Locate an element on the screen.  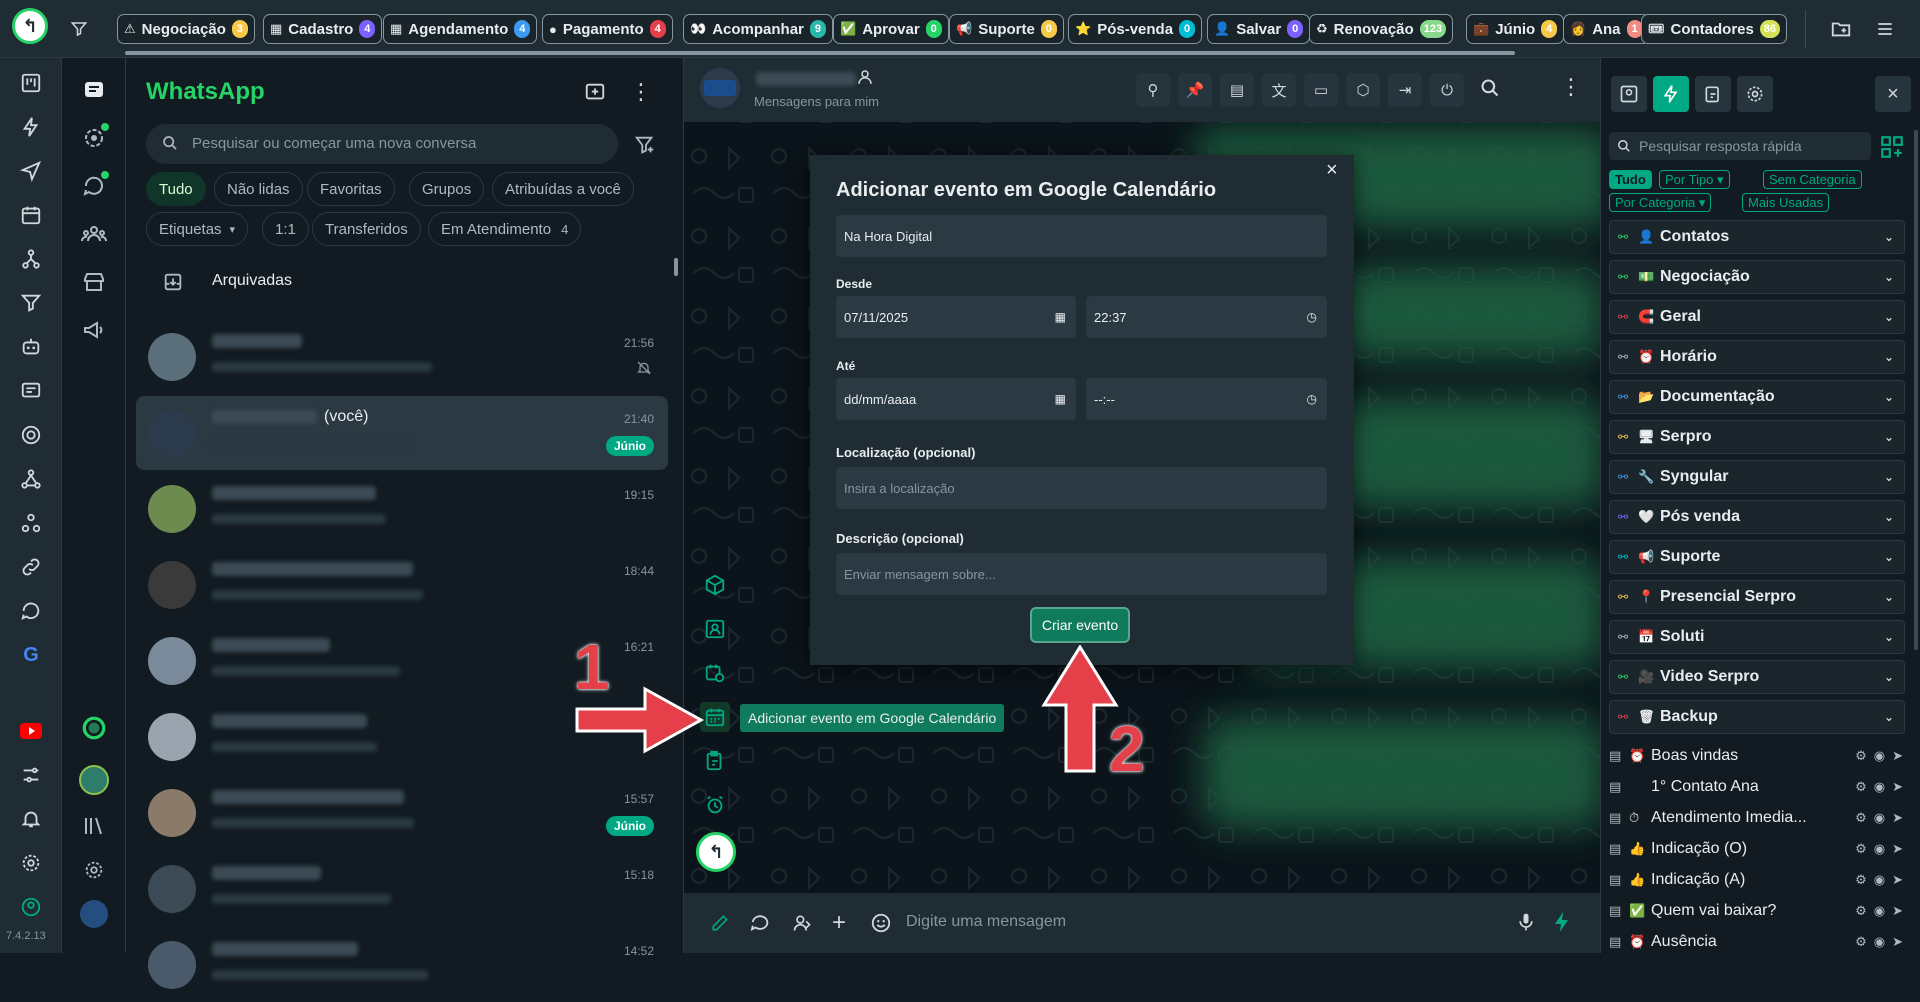
start-time-input: 22:37 ◷ is located at coordinates (1206, 317).